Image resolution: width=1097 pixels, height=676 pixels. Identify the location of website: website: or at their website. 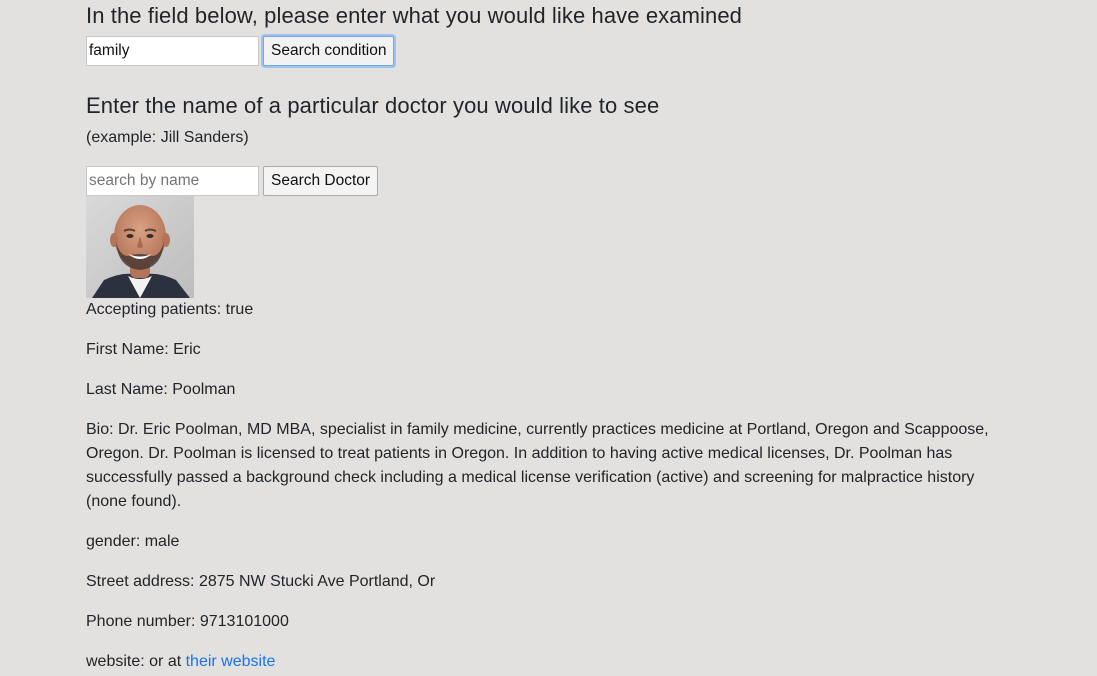
(180, 662).